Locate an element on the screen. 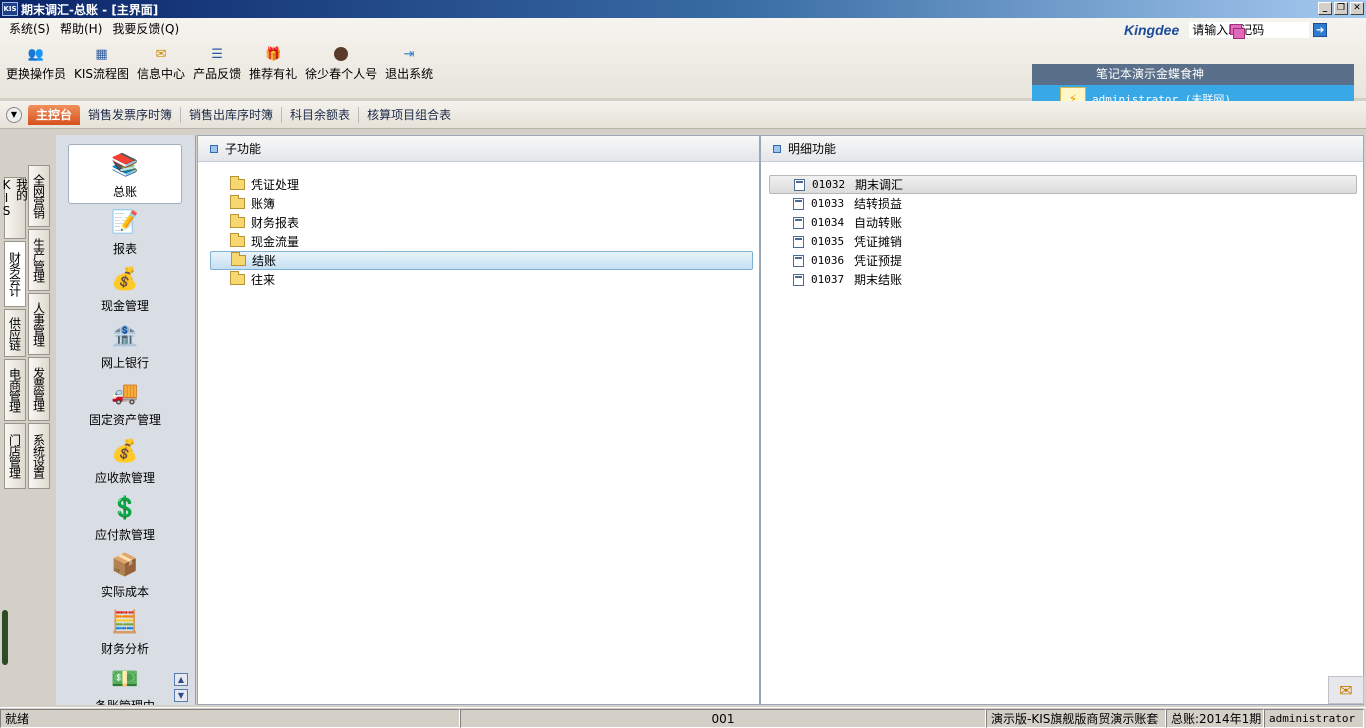  menu-help: 帮助(H) is located at coordinates (81, 29).